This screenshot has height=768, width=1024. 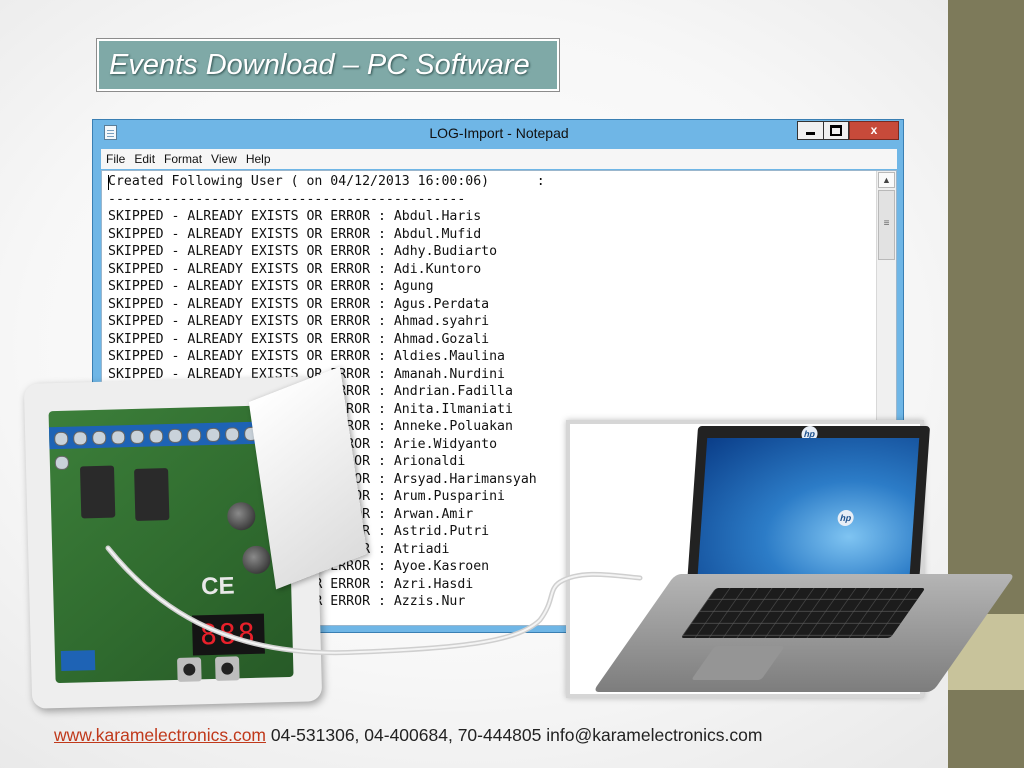 I want to click on slide-title: Events Download – PC Software, so click(x=328, y=65).